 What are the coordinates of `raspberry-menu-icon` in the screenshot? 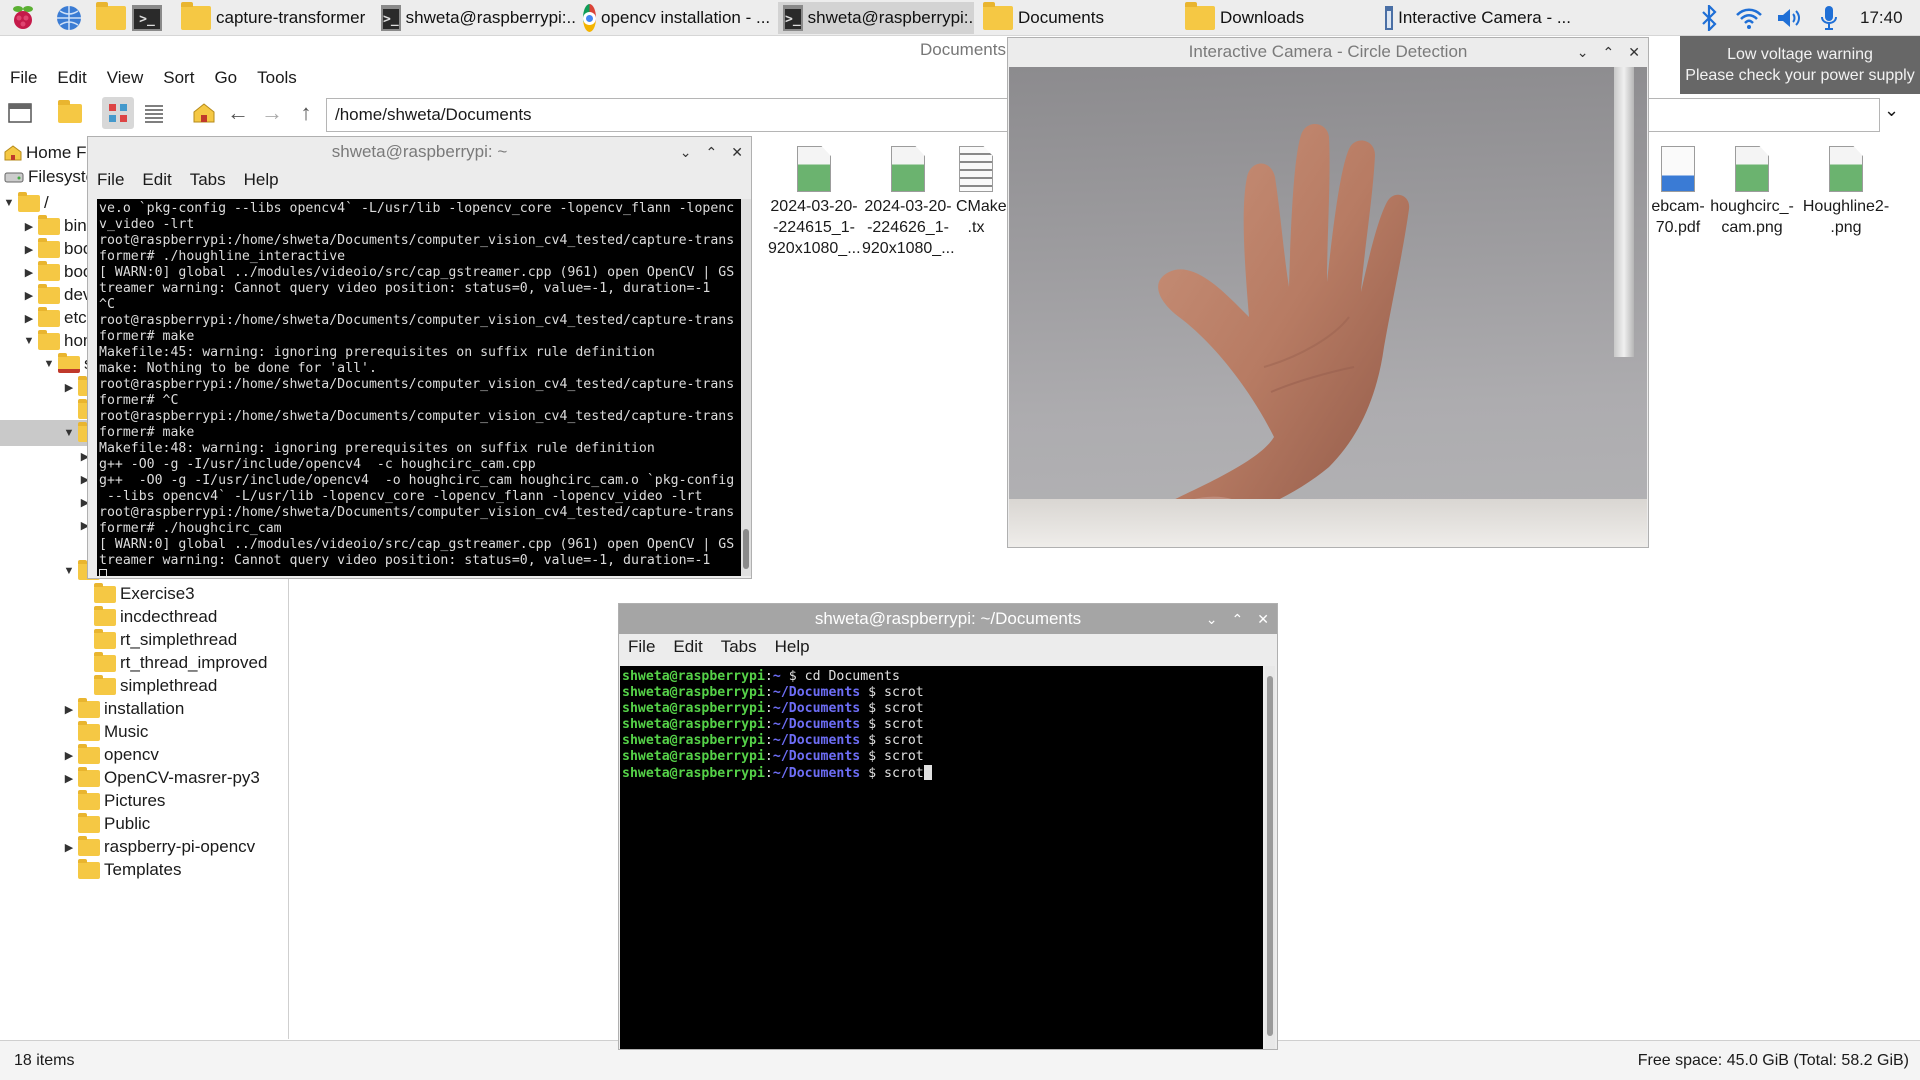 It's located at (23, 18).